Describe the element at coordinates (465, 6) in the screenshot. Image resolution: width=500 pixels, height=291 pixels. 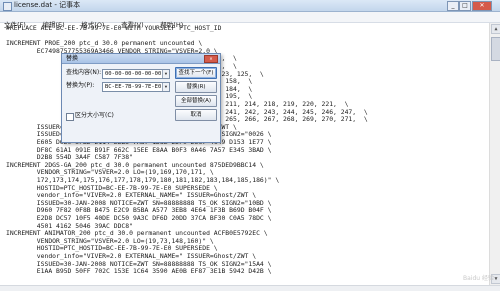
I see `maximize-button: □` at that location.